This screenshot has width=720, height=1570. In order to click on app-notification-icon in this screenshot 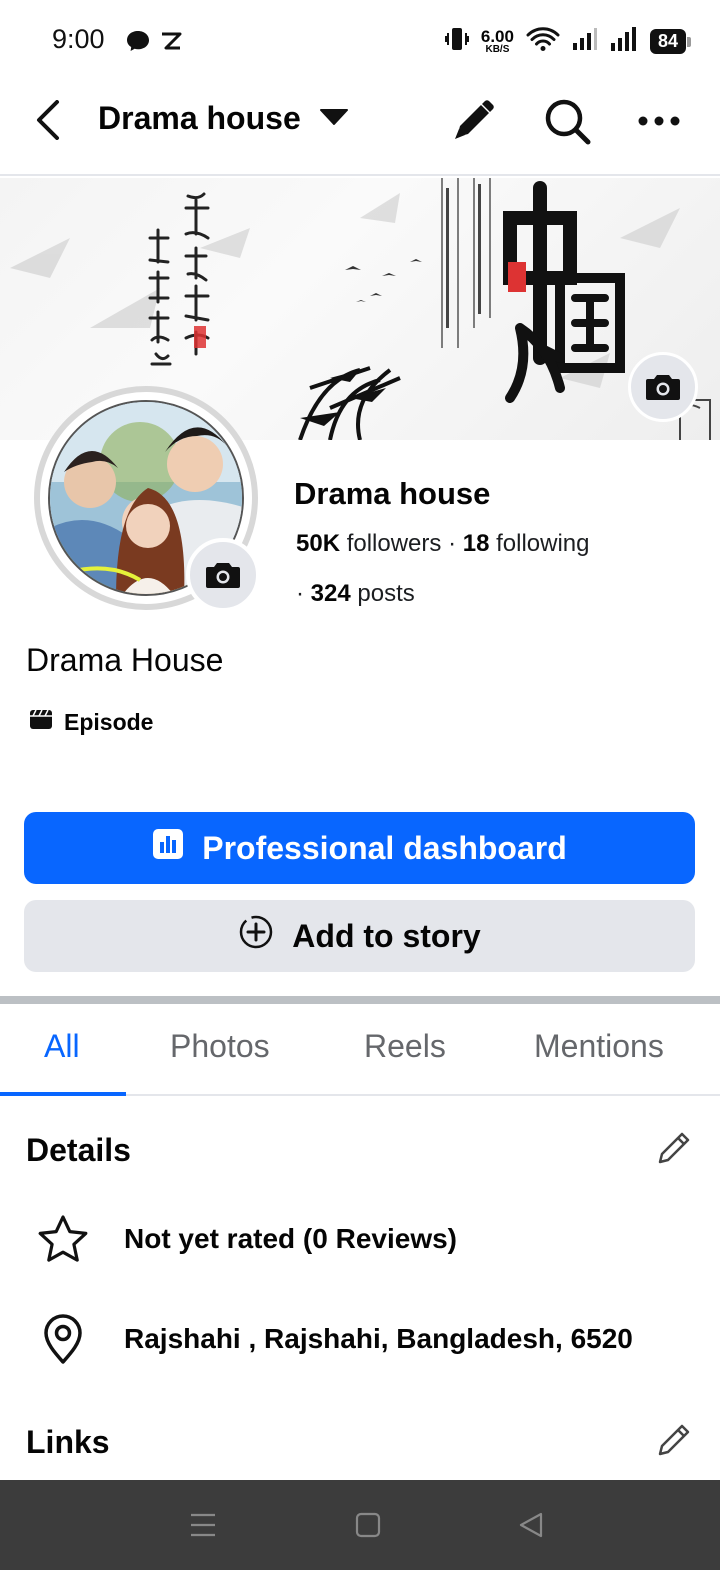, I will do `click(171, 41)`.